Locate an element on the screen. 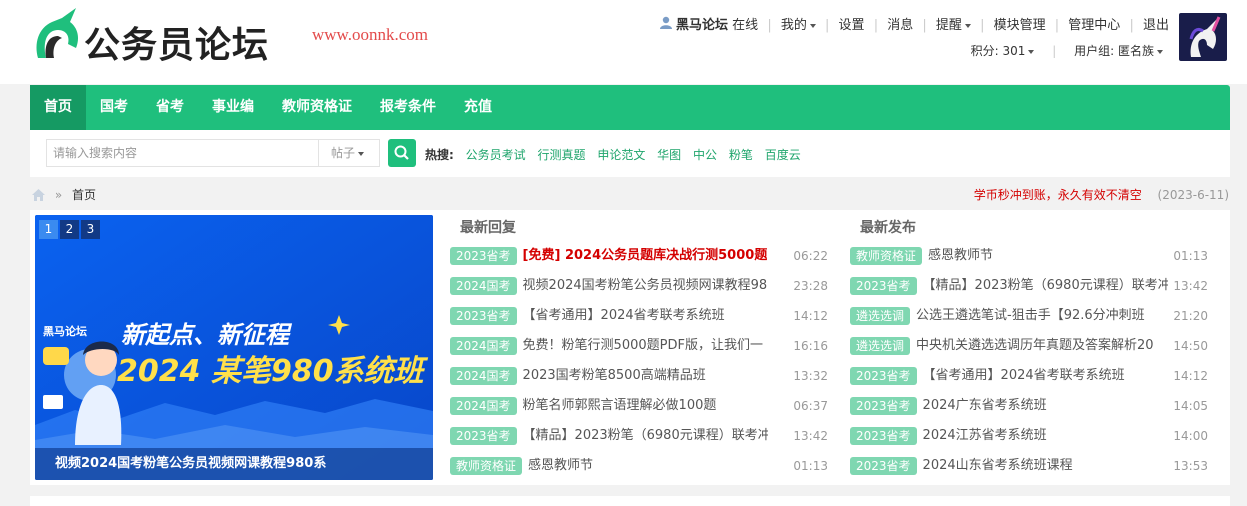 The height and width of the screenshot is (506, 1247). site-logo-text: 公务员论坛 is located at coordinates (177, 45).